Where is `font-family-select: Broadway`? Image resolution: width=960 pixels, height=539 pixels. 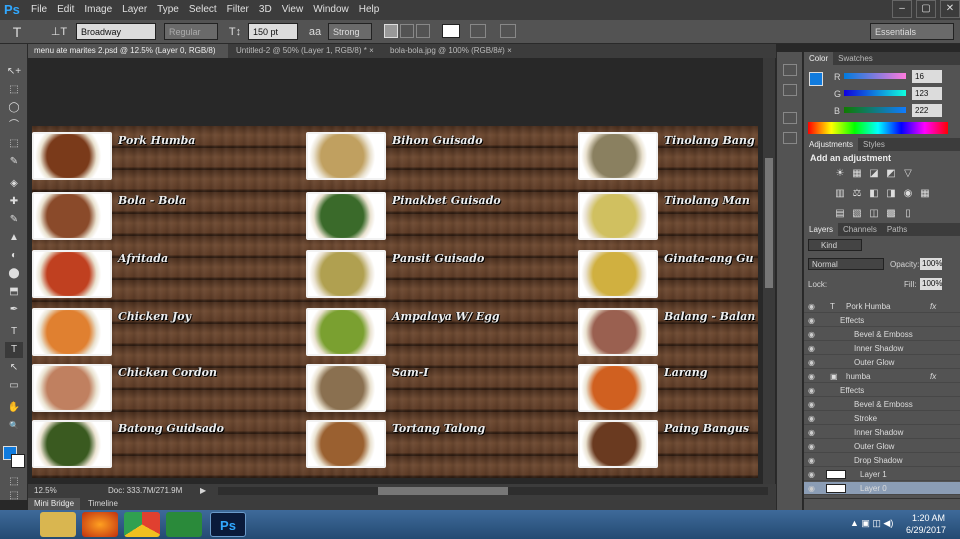 font-family-select: Broadway is located at coordinates (116, 31).